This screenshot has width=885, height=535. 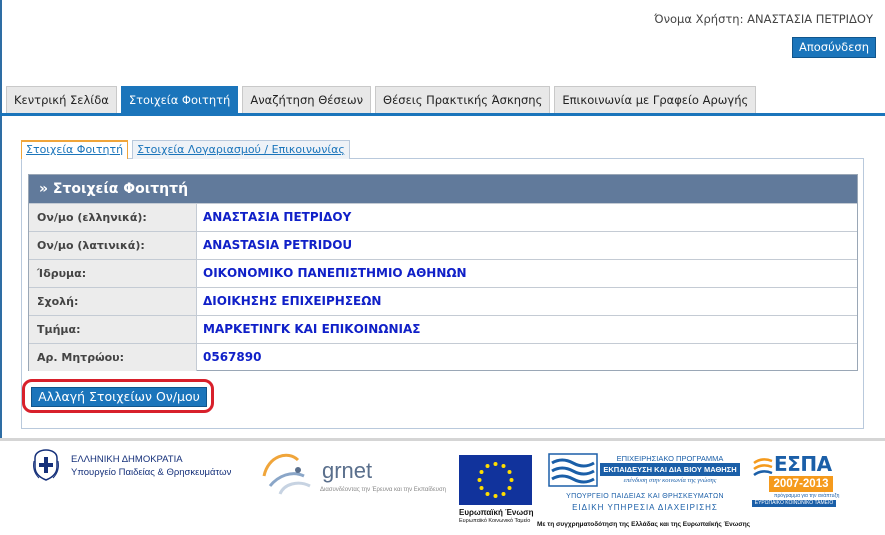 I want to click on tab-home: Κεντρική Σελίδα, so click(x=61, y=99).